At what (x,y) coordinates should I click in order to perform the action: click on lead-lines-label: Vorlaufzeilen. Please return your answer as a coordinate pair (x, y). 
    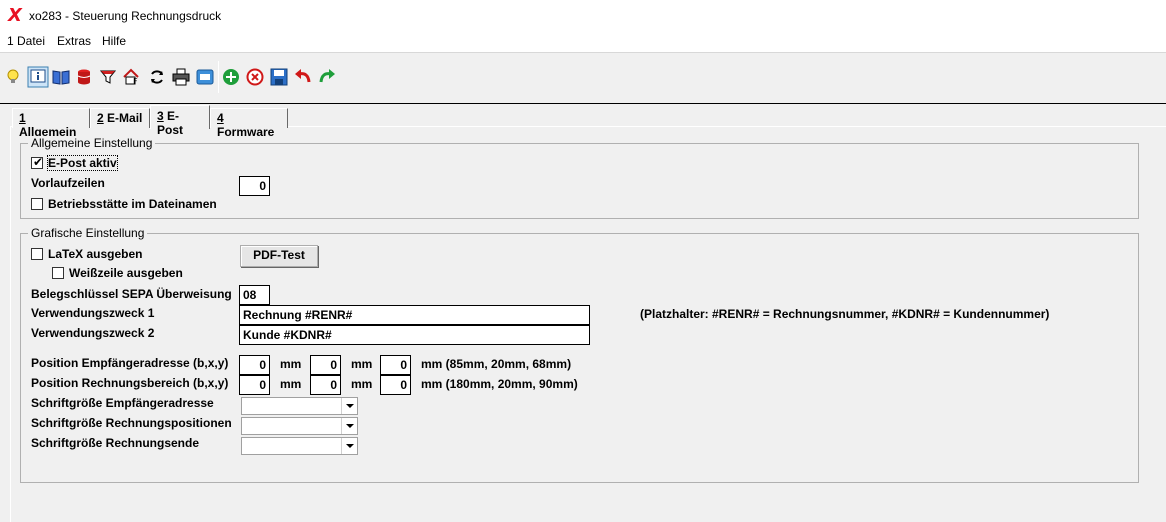
    Looking at the image, I should click on (68, 183).